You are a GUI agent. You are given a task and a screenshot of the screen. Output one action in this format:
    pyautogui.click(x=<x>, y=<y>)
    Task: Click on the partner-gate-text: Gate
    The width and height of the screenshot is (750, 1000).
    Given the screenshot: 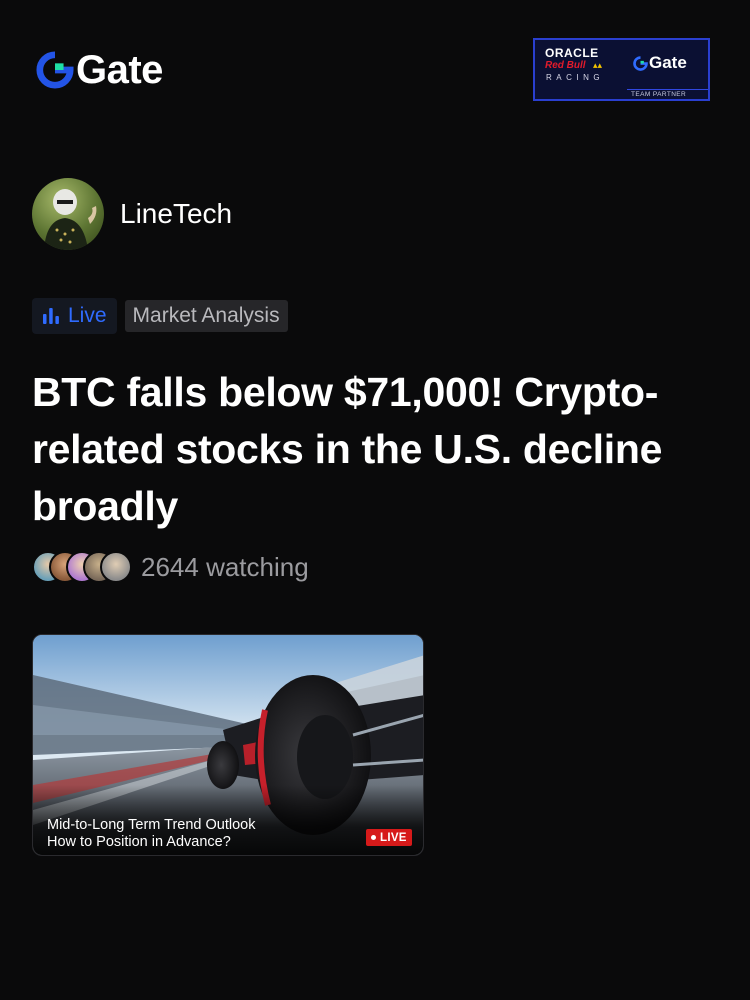 What is the action you would take?
    pyautogui.click(x=668, y=62)
    